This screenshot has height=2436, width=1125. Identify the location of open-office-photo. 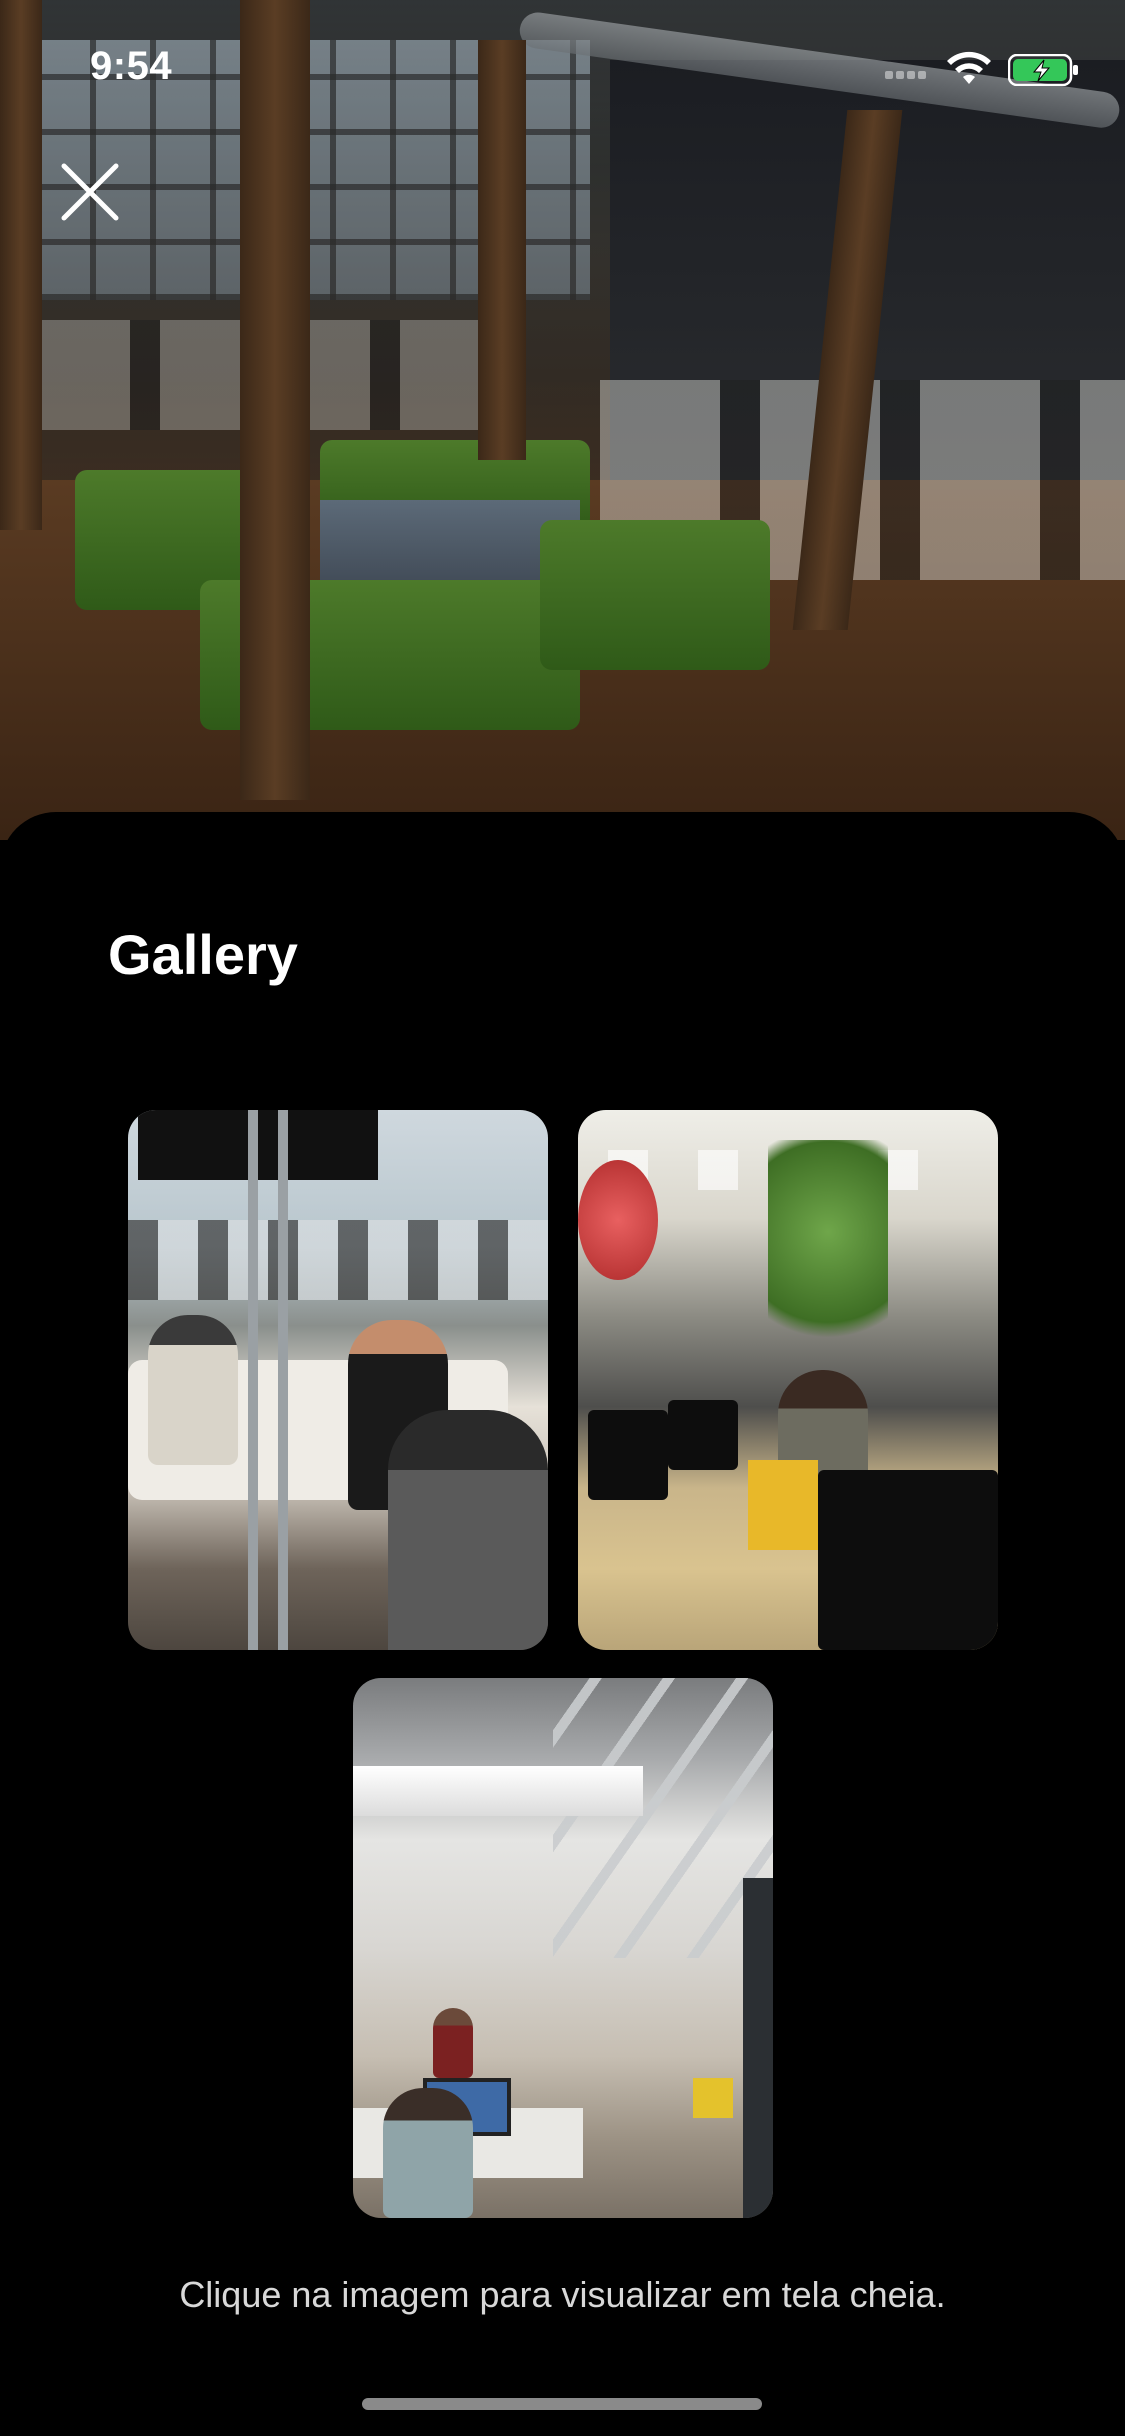
(788, 1380).